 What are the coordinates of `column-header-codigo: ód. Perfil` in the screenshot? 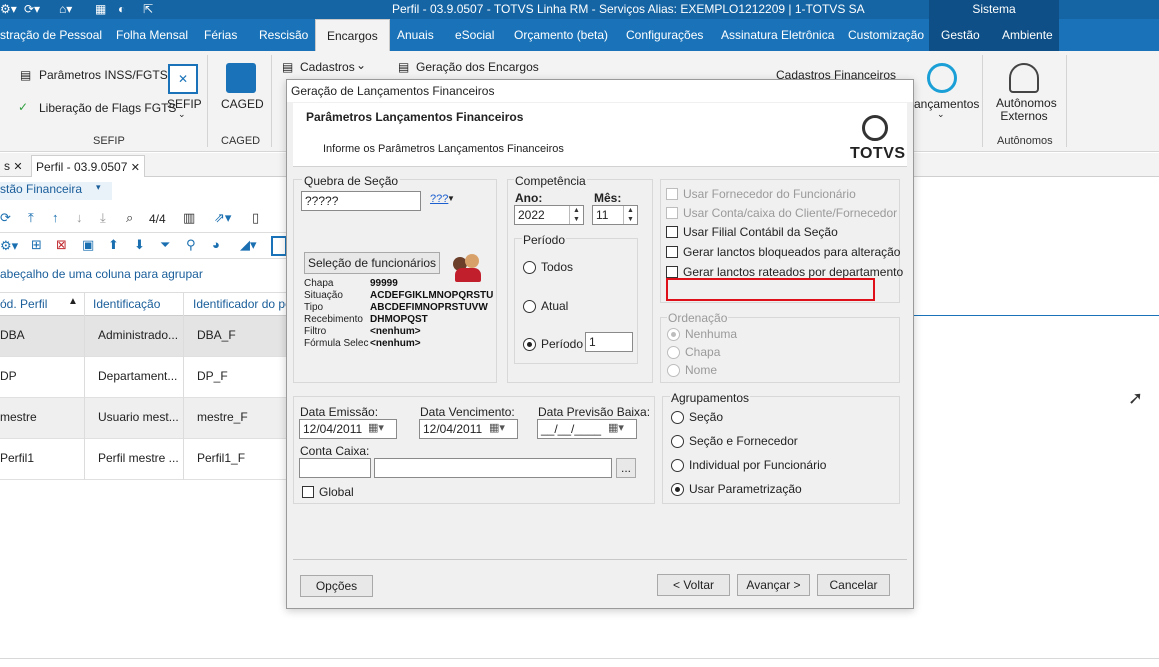 It's located at (23, 304).